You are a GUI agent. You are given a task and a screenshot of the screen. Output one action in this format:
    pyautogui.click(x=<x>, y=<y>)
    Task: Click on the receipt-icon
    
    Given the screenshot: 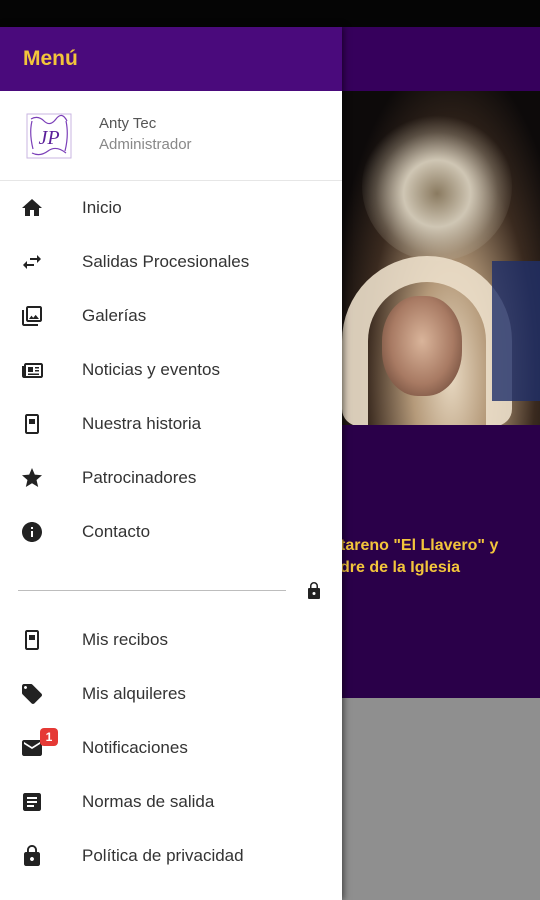 What is the action you would take?
    pyautogui.click(x=32, y=640)
    